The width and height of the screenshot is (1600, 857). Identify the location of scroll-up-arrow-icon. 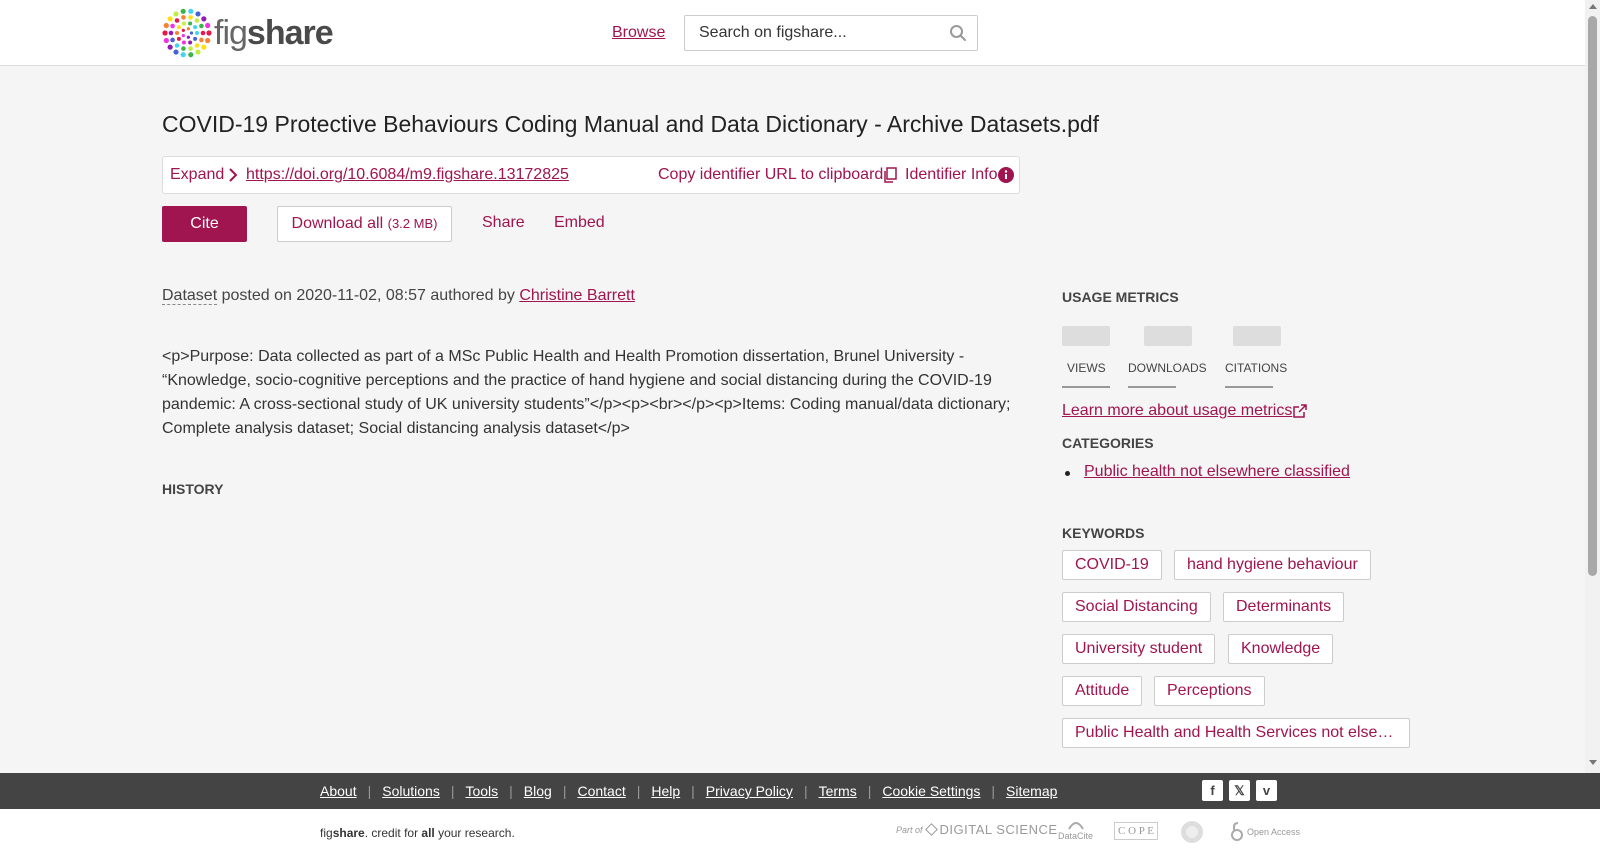
(1593, 6).